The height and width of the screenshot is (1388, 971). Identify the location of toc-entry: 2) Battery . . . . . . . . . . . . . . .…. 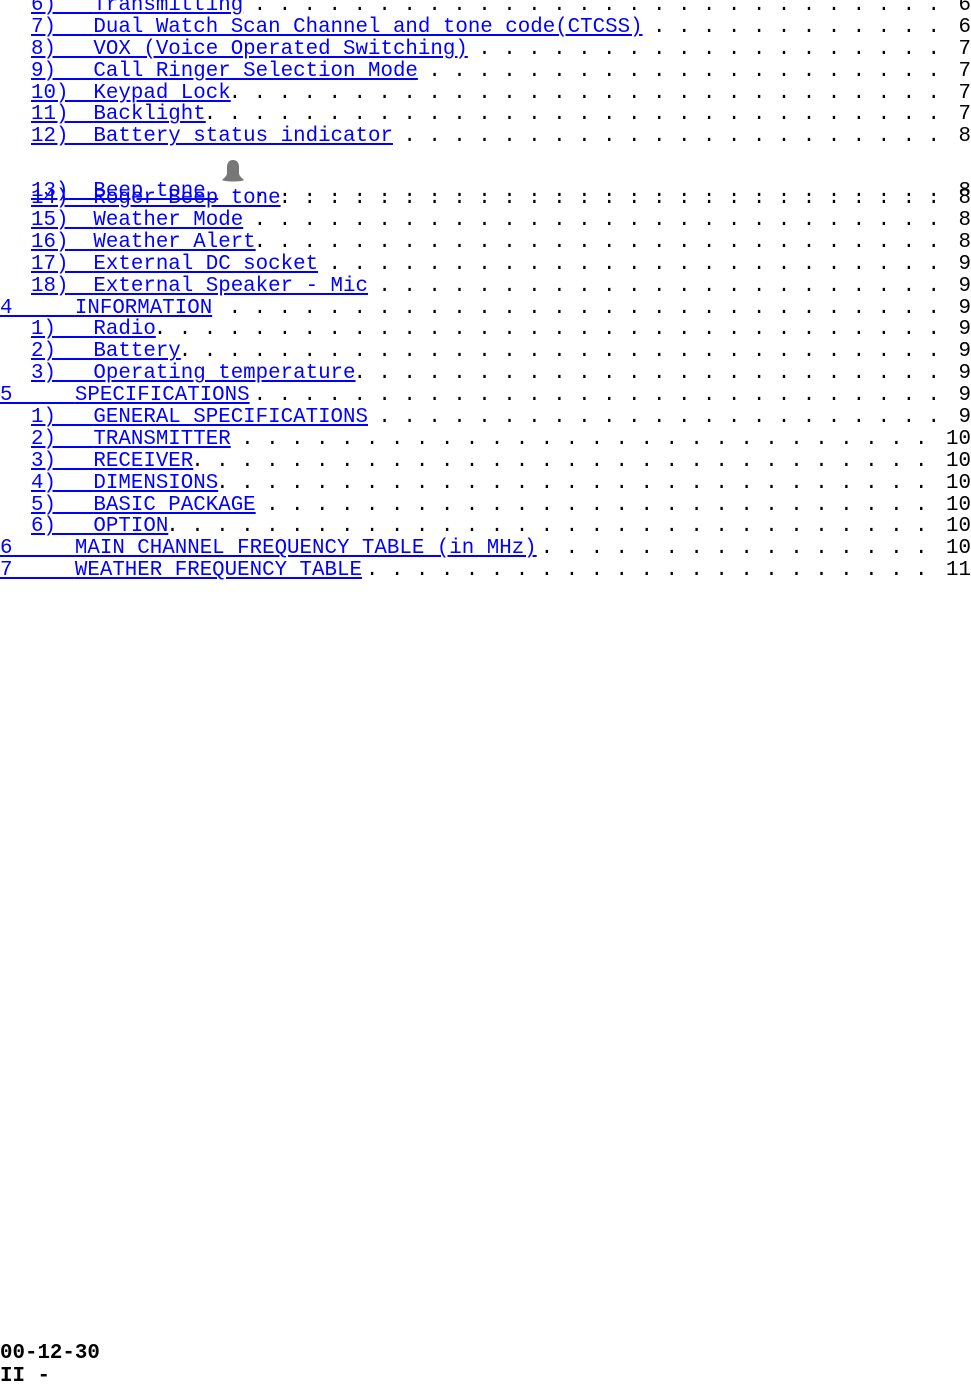
(485, 352).